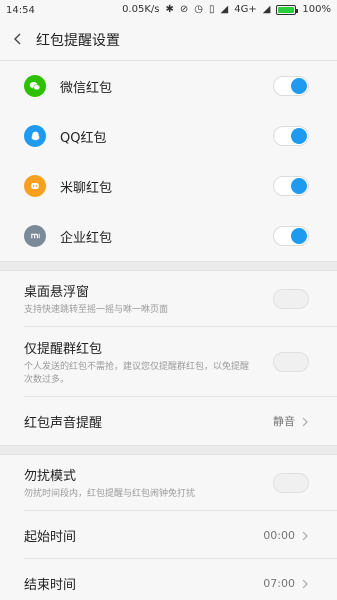 This screenshot has width=337, height=600. Describe the element at coordinates (198, 9) in the screenshot. I see `alarm-icon: ◷` at that location.